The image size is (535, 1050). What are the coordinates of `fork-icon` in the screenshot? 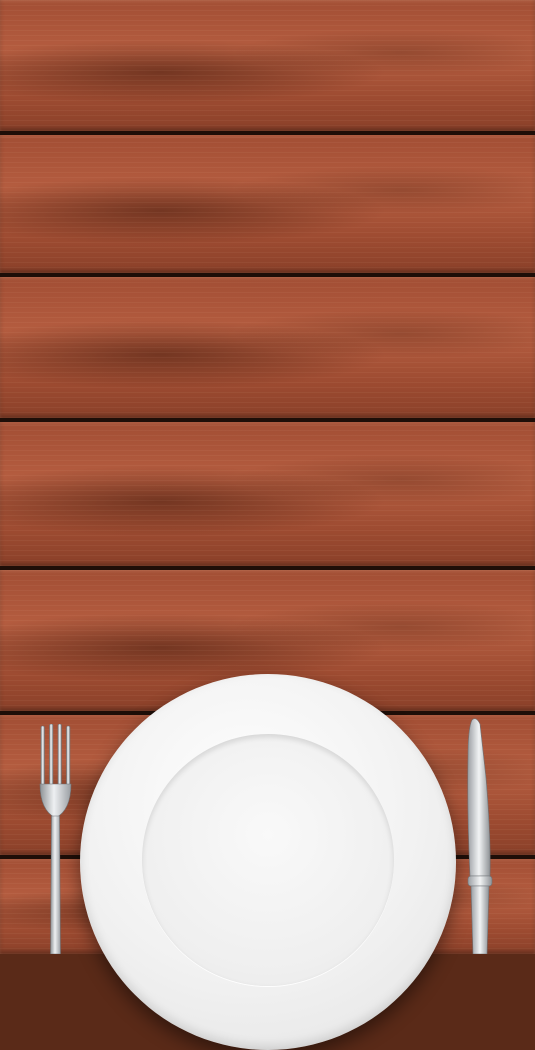 It's located at (55, 839).